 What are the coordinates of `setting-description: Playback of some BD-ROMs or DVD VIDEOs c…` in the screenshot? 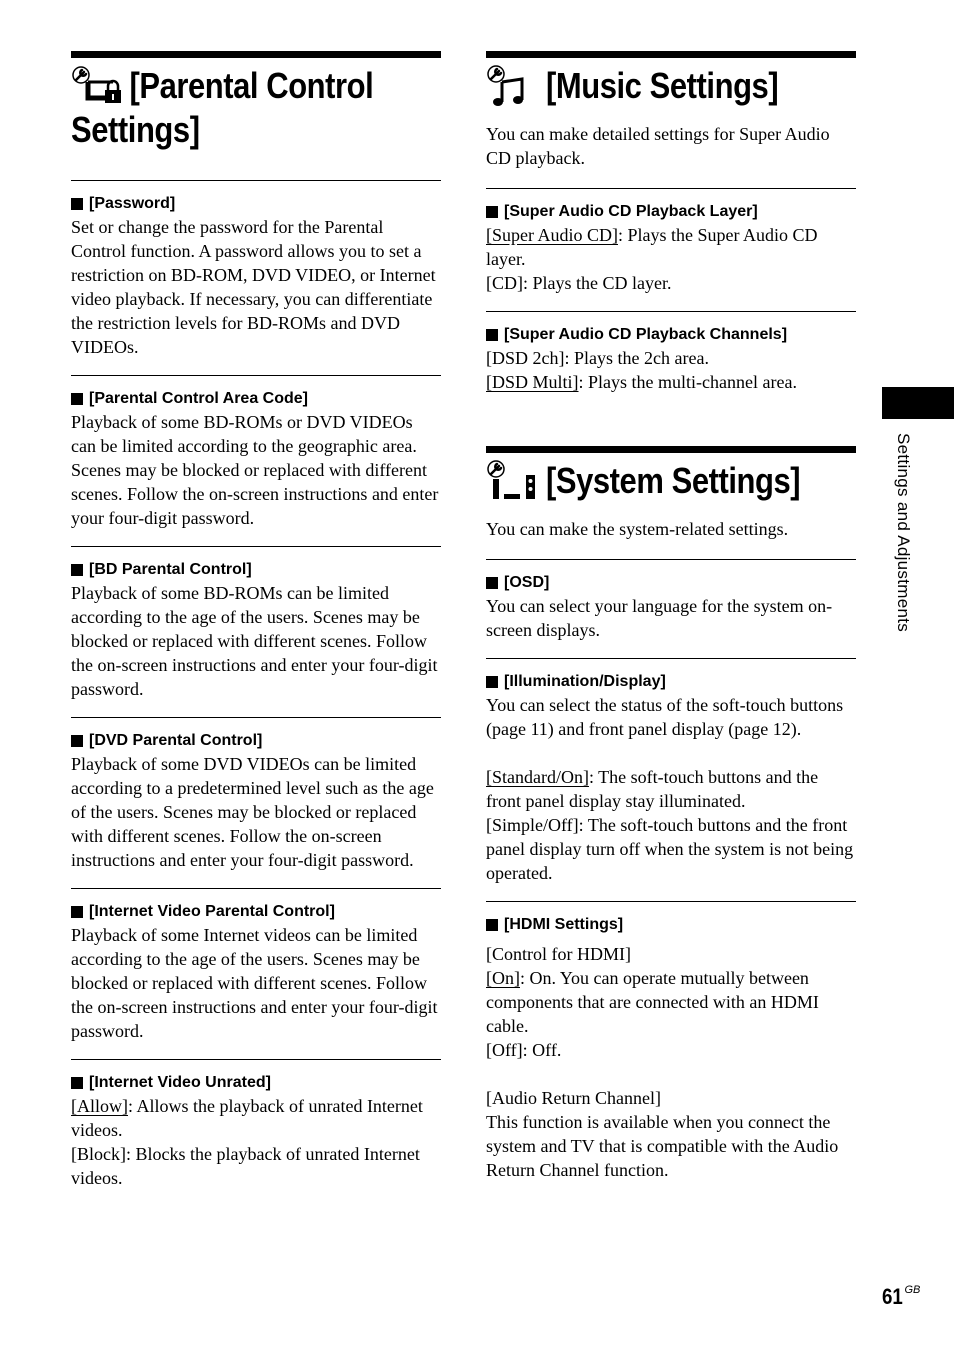 It's located at (255, 470).